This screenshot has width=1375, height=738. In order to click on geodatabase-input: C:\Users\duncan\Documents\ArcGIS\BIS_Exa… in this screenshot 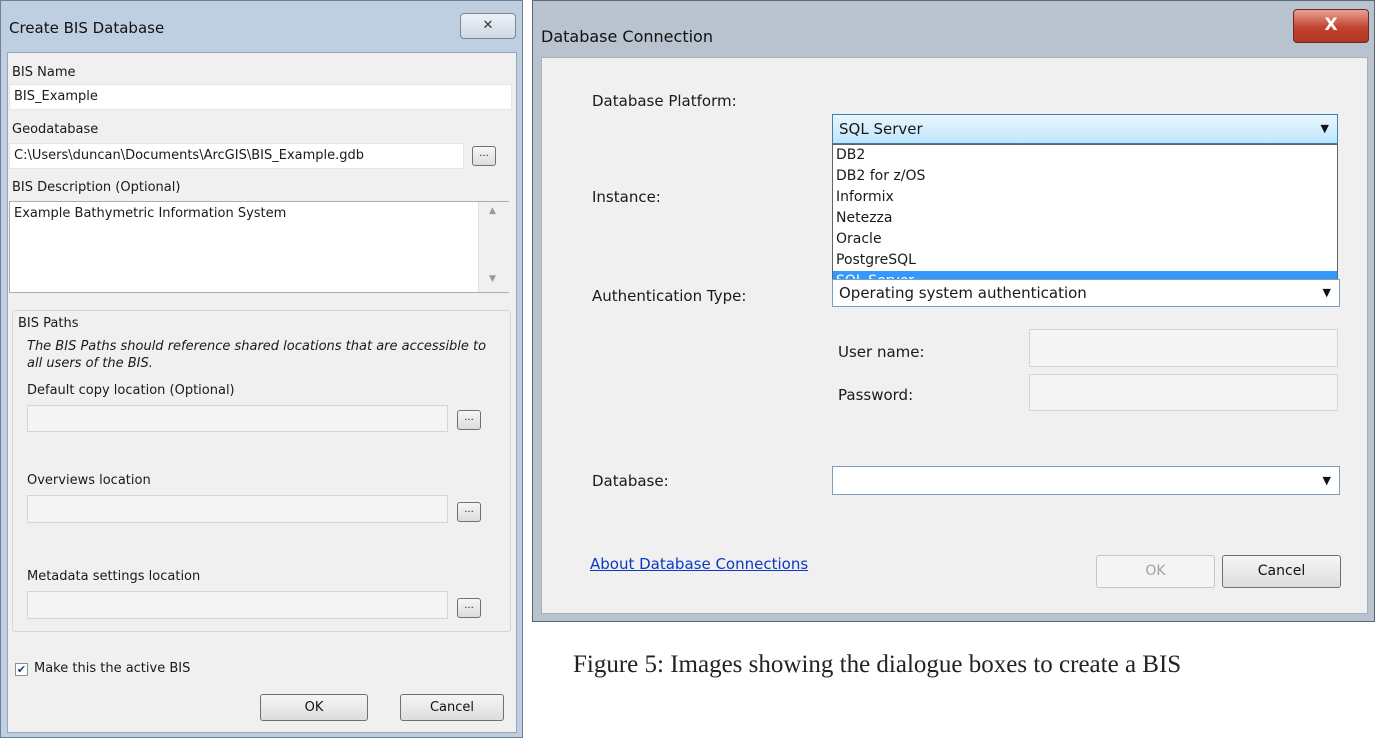, I will do `click(236, 156)`.